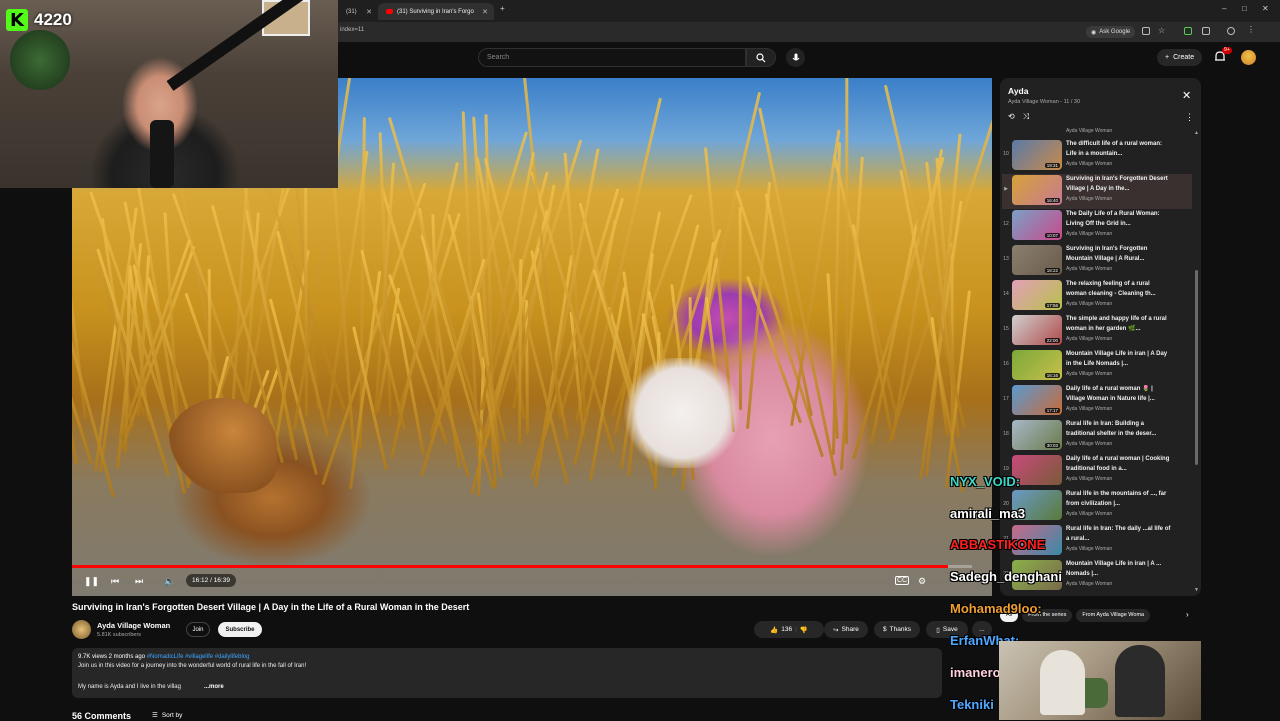  What do you see at coordinates (902, 580) in the screenshot?
I see `captions-icon: CC` at bounding box center [902, 580].